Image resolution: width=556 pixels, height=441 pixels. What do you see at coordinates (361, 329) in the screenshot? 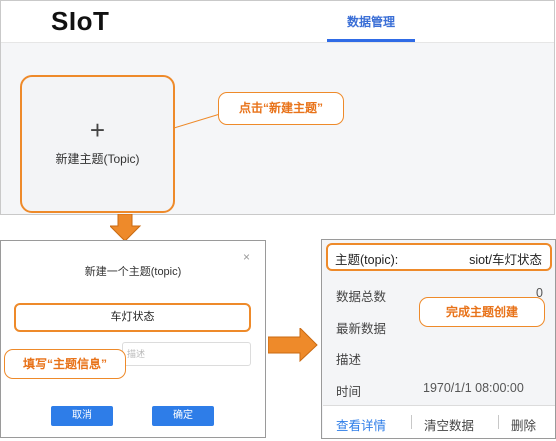
I see `latest-data-label: 最新数据` at bounding box center [361, 329].